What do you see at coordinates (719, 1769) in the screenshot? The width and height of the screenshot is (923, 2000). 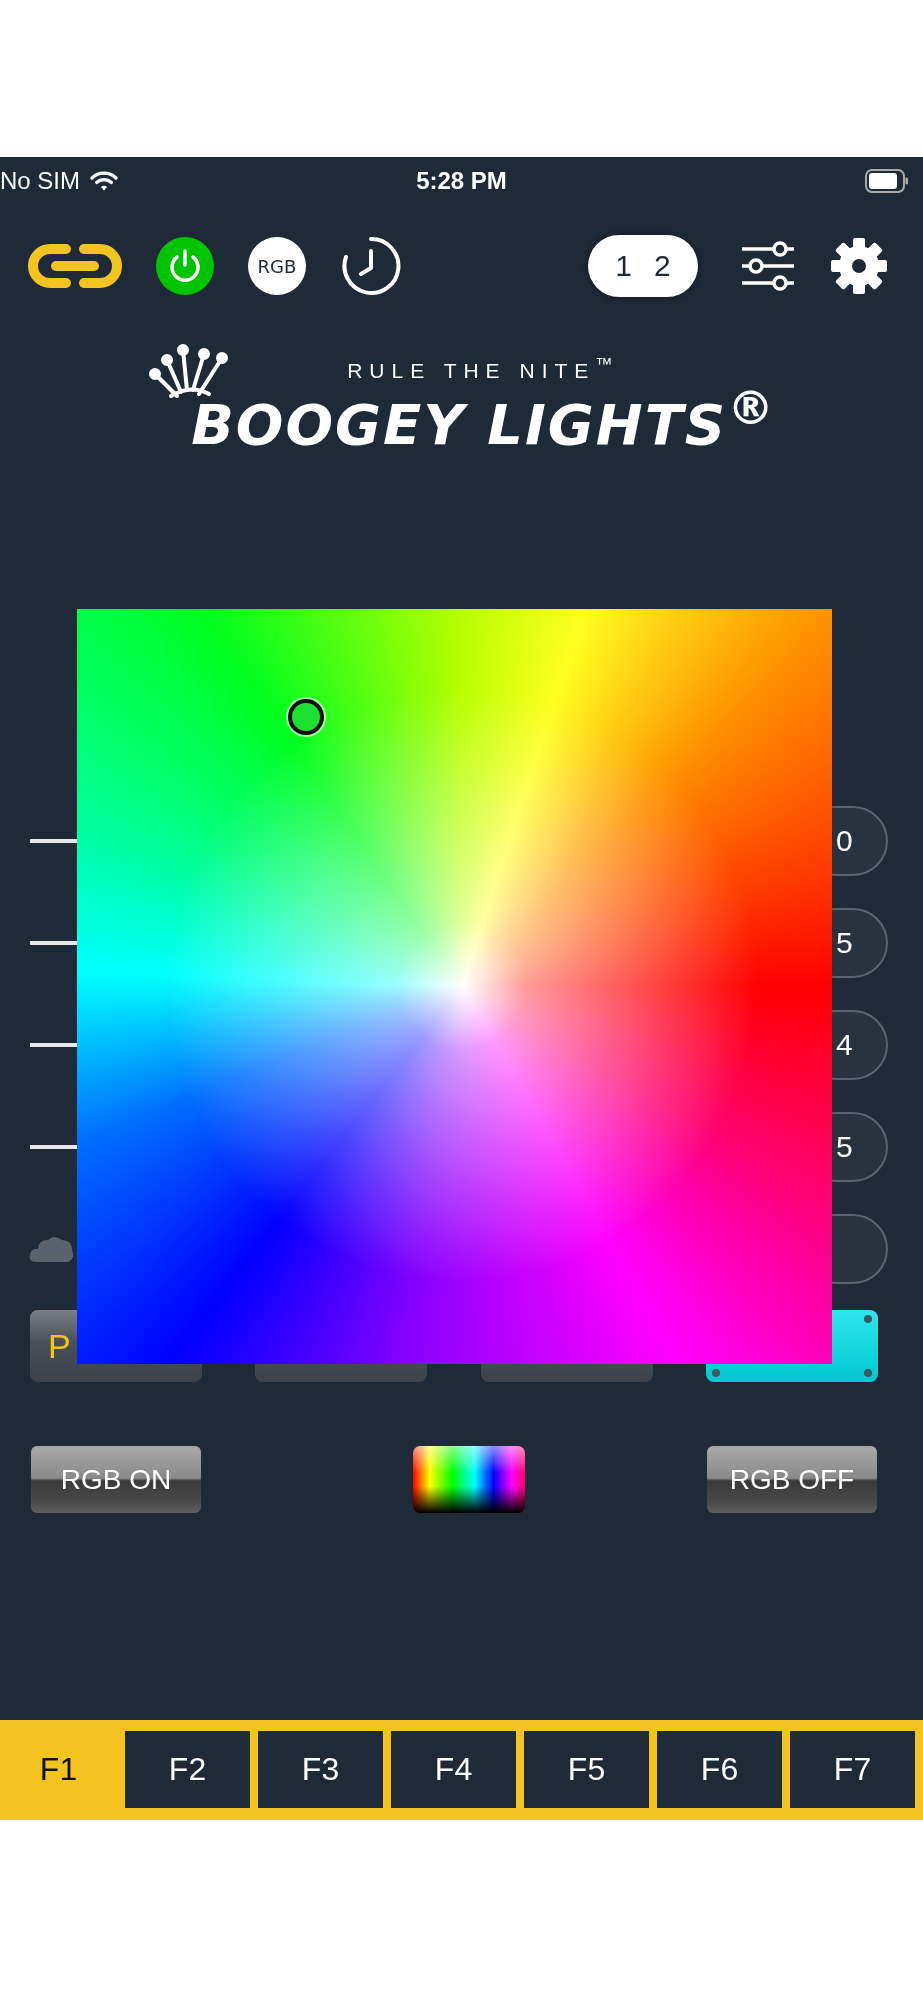 I see `function-tab: F6` at bounding box center [719, 1769].